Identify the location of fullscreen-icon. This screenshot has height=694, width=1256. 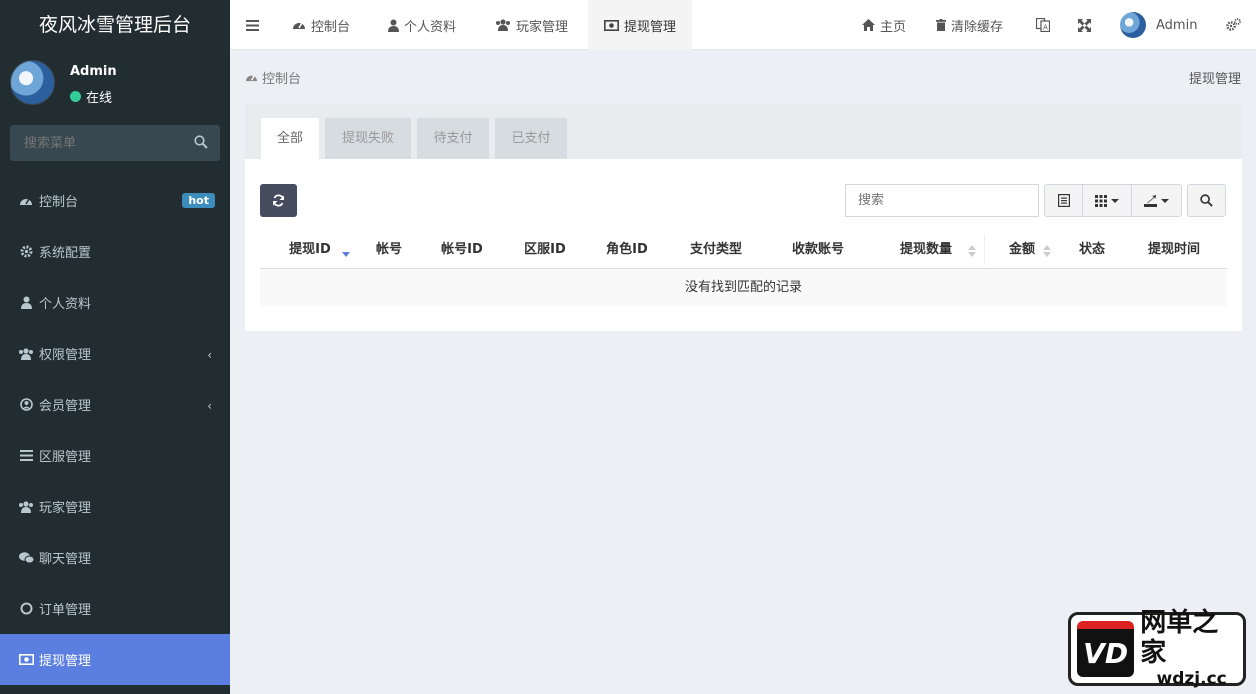
(1084, 25).